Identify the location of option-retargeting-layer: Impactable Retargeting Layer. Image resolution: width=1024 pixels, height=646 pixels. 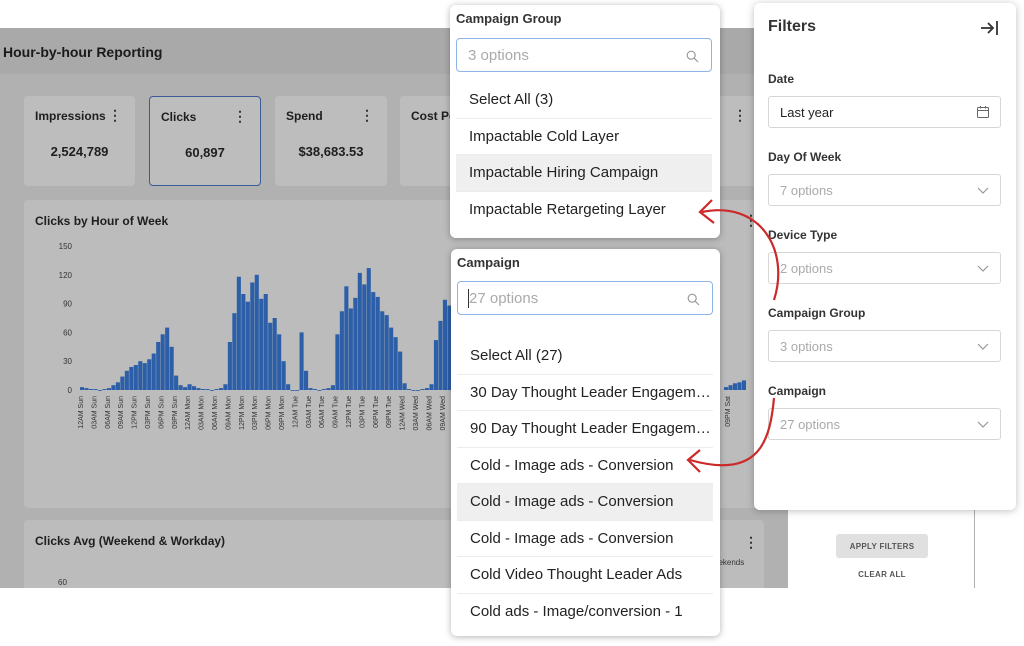
(584, 210).